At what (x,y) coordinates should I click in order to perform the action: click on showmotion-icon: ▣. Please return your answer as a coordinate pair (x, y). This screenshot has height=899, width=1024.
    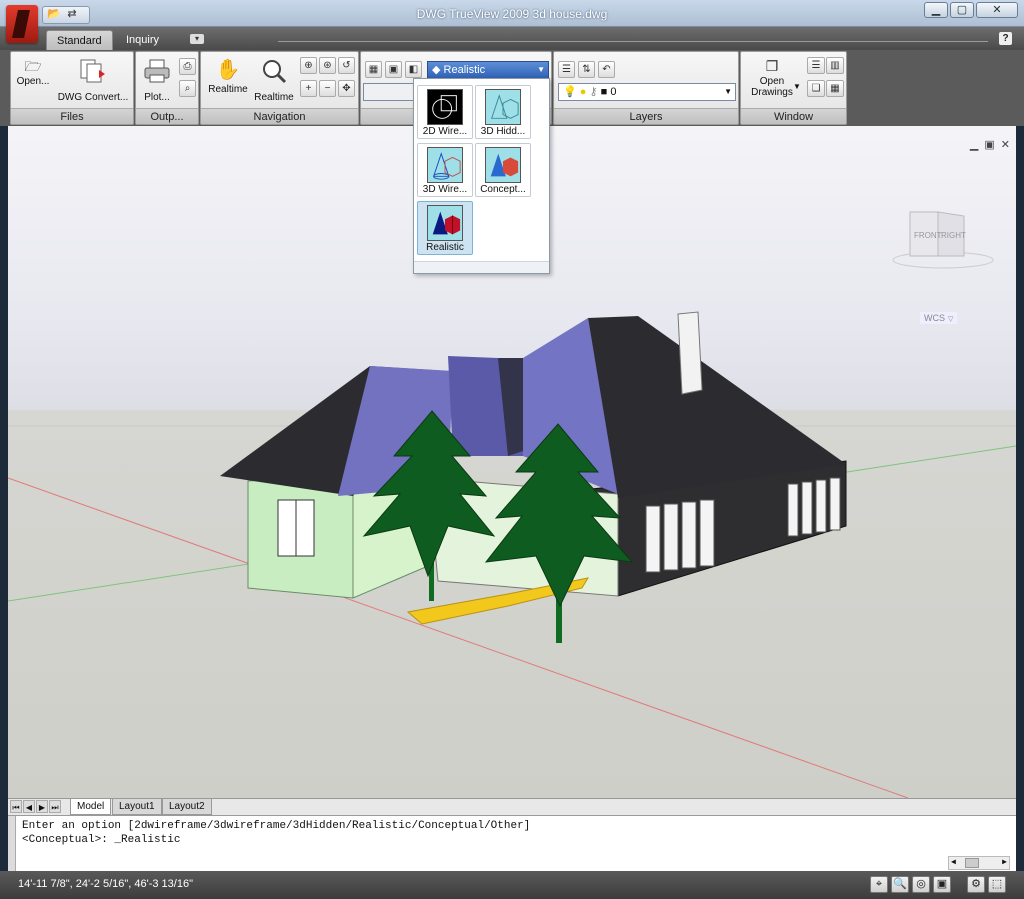
    Looking at the image, I should click on (942, 884).